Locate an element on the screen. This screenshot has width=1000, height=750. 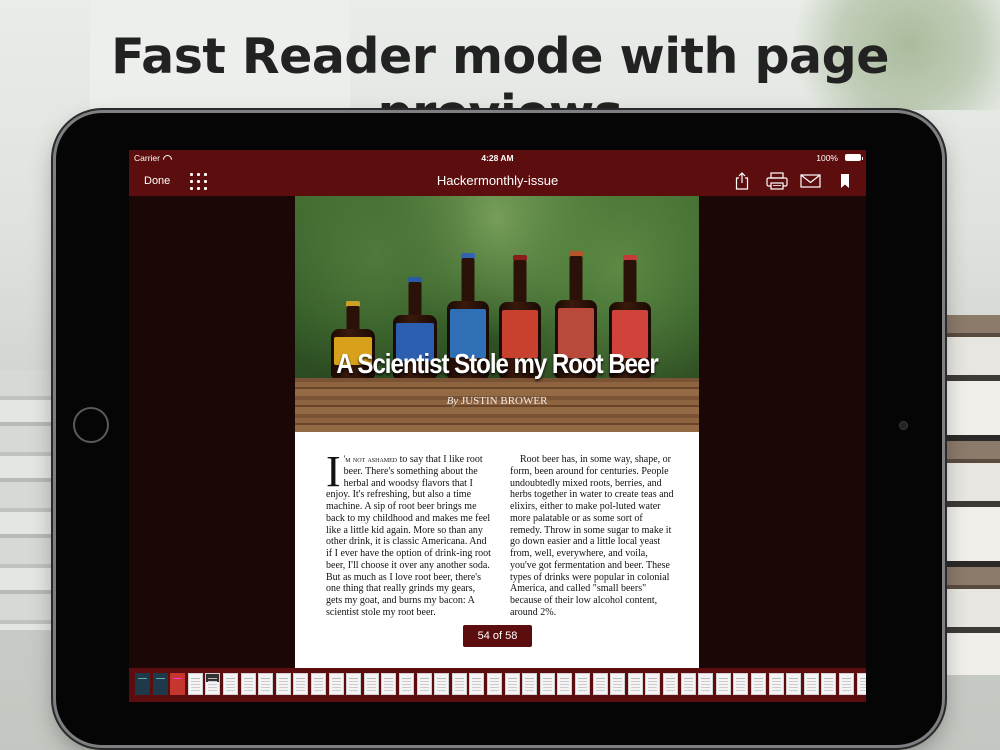
byline-prefix: By is located at coordinates (452, 401).